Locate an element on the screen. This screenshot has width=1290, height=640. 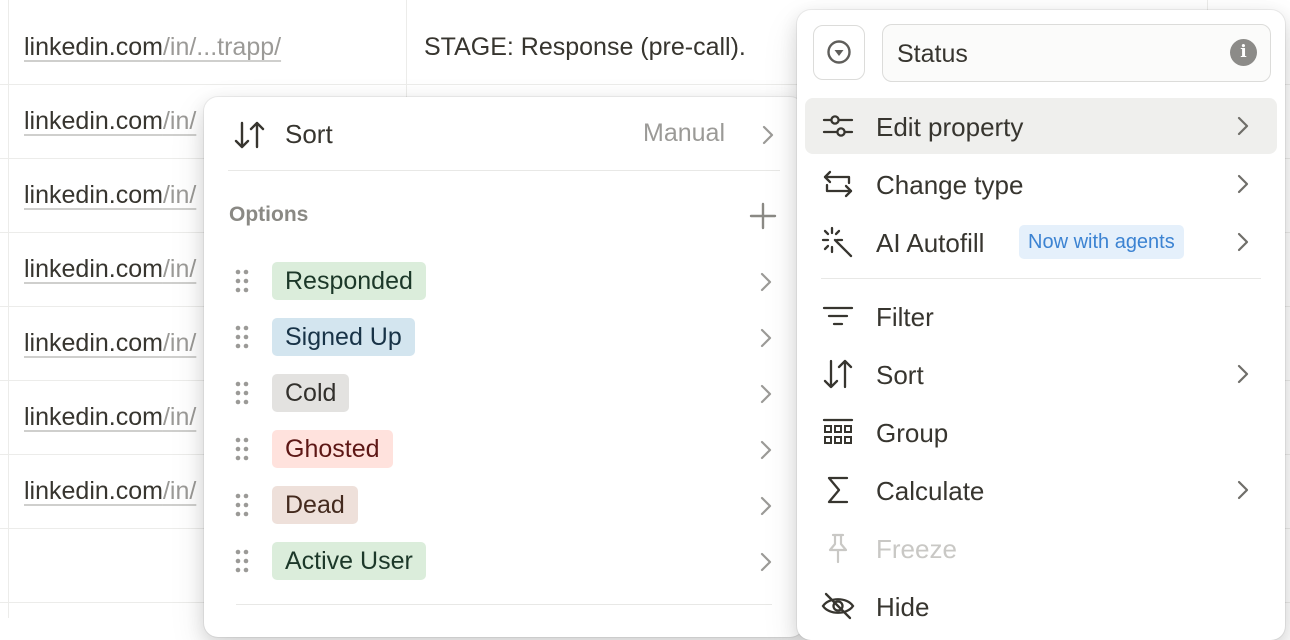
menu-item-group: Group is located at coordinates (1041, 432).